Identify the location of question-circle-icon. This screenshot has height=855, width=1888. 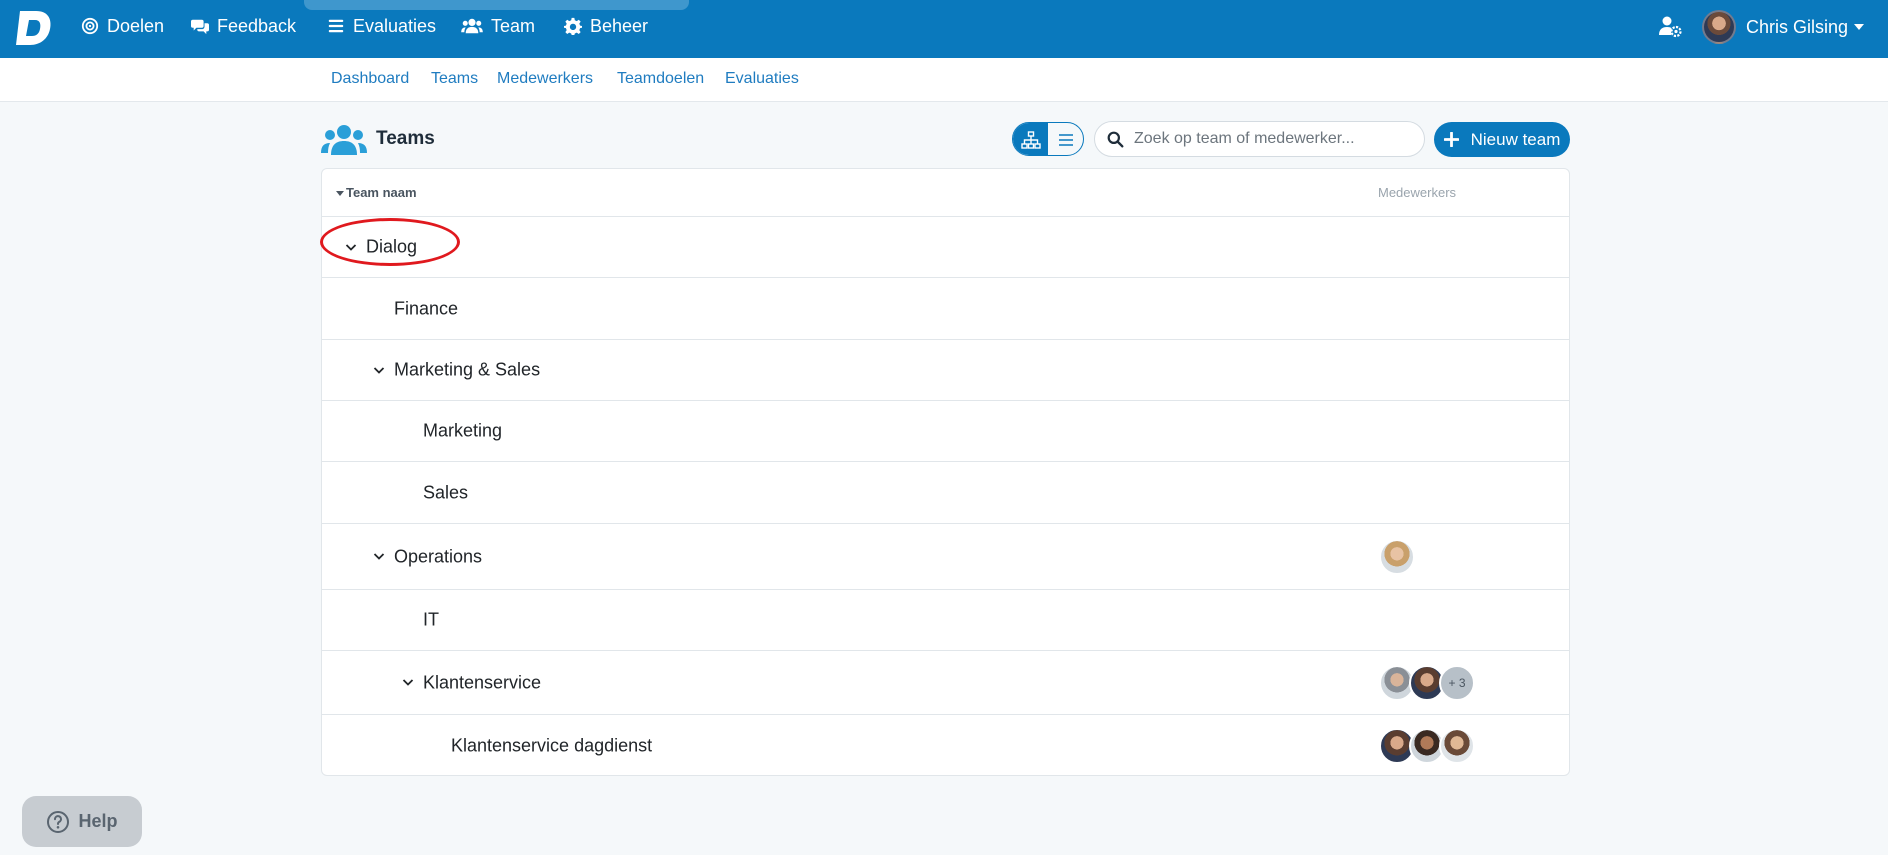
(58, 821).